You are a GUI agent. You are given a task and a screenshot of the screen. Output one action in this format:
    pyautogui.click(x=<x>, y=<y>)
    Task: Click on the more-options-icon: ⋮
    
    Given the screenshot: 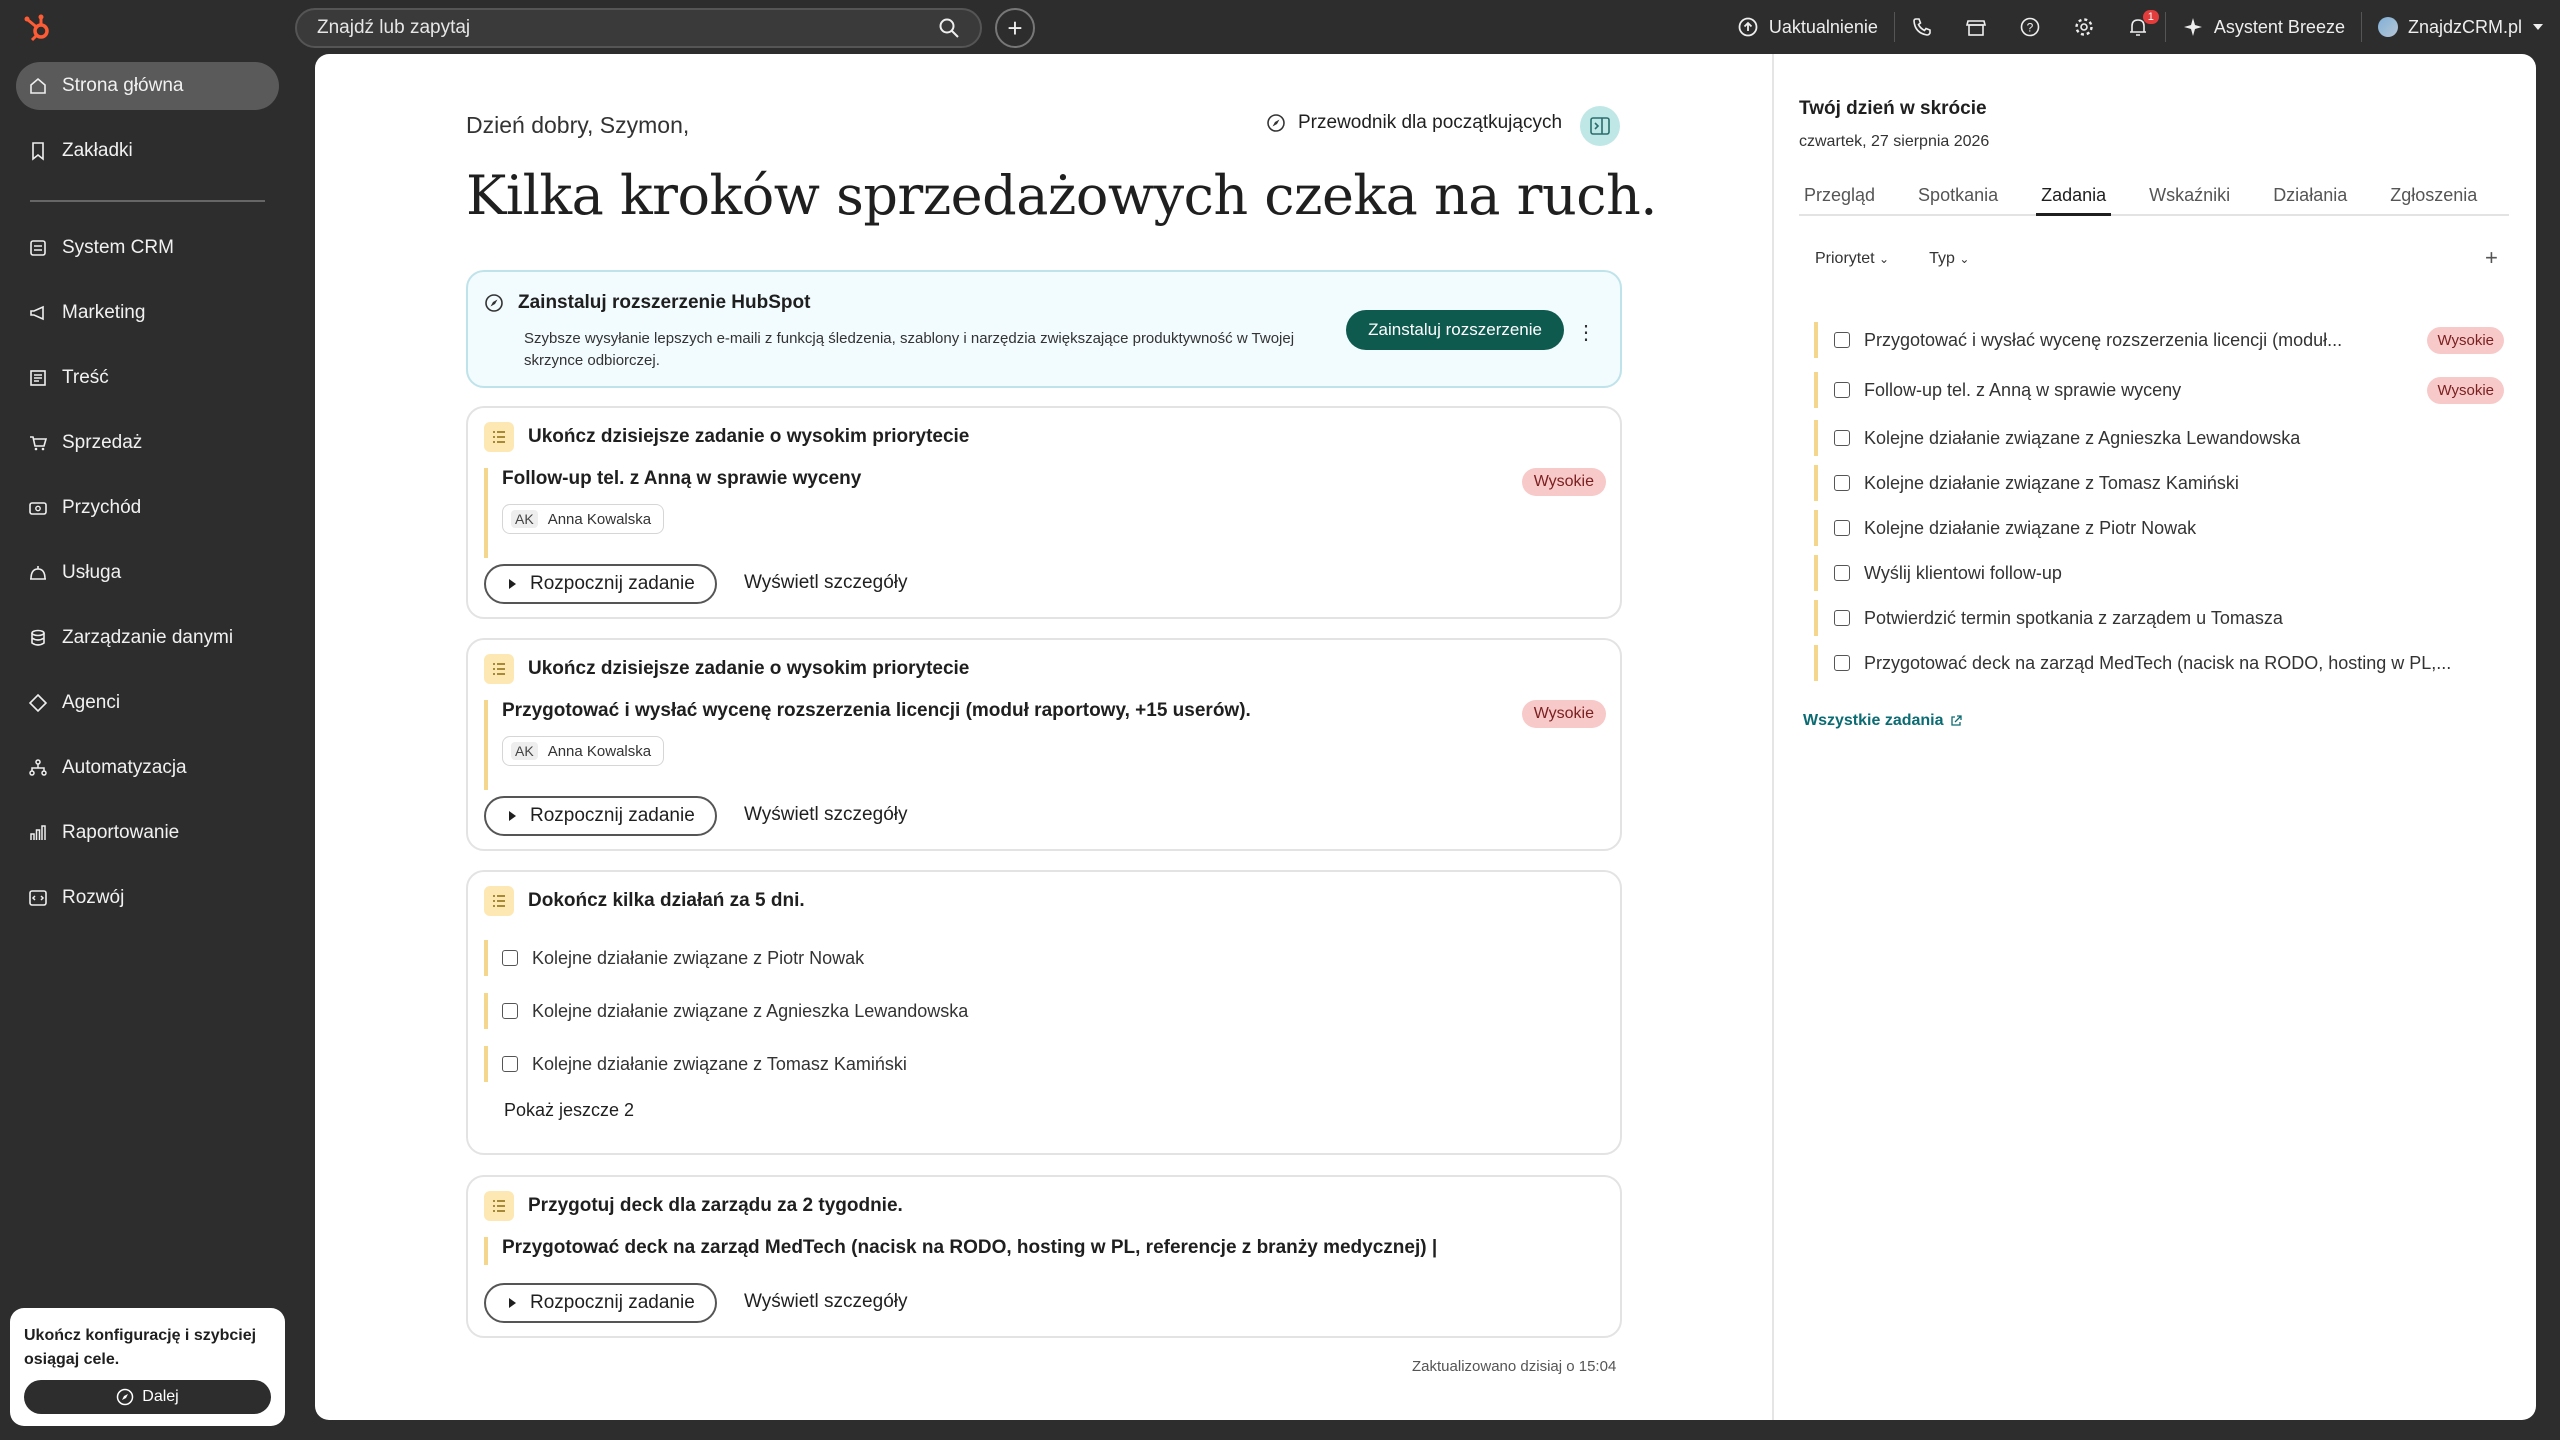 What is the action you would take?
    pyautogui.click(x=1586, y=332)
    